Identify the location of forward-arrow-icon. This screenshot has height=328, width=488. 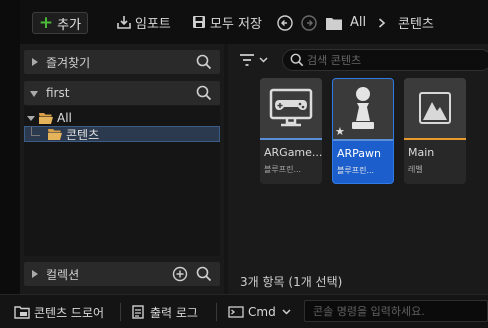
(309, 23).